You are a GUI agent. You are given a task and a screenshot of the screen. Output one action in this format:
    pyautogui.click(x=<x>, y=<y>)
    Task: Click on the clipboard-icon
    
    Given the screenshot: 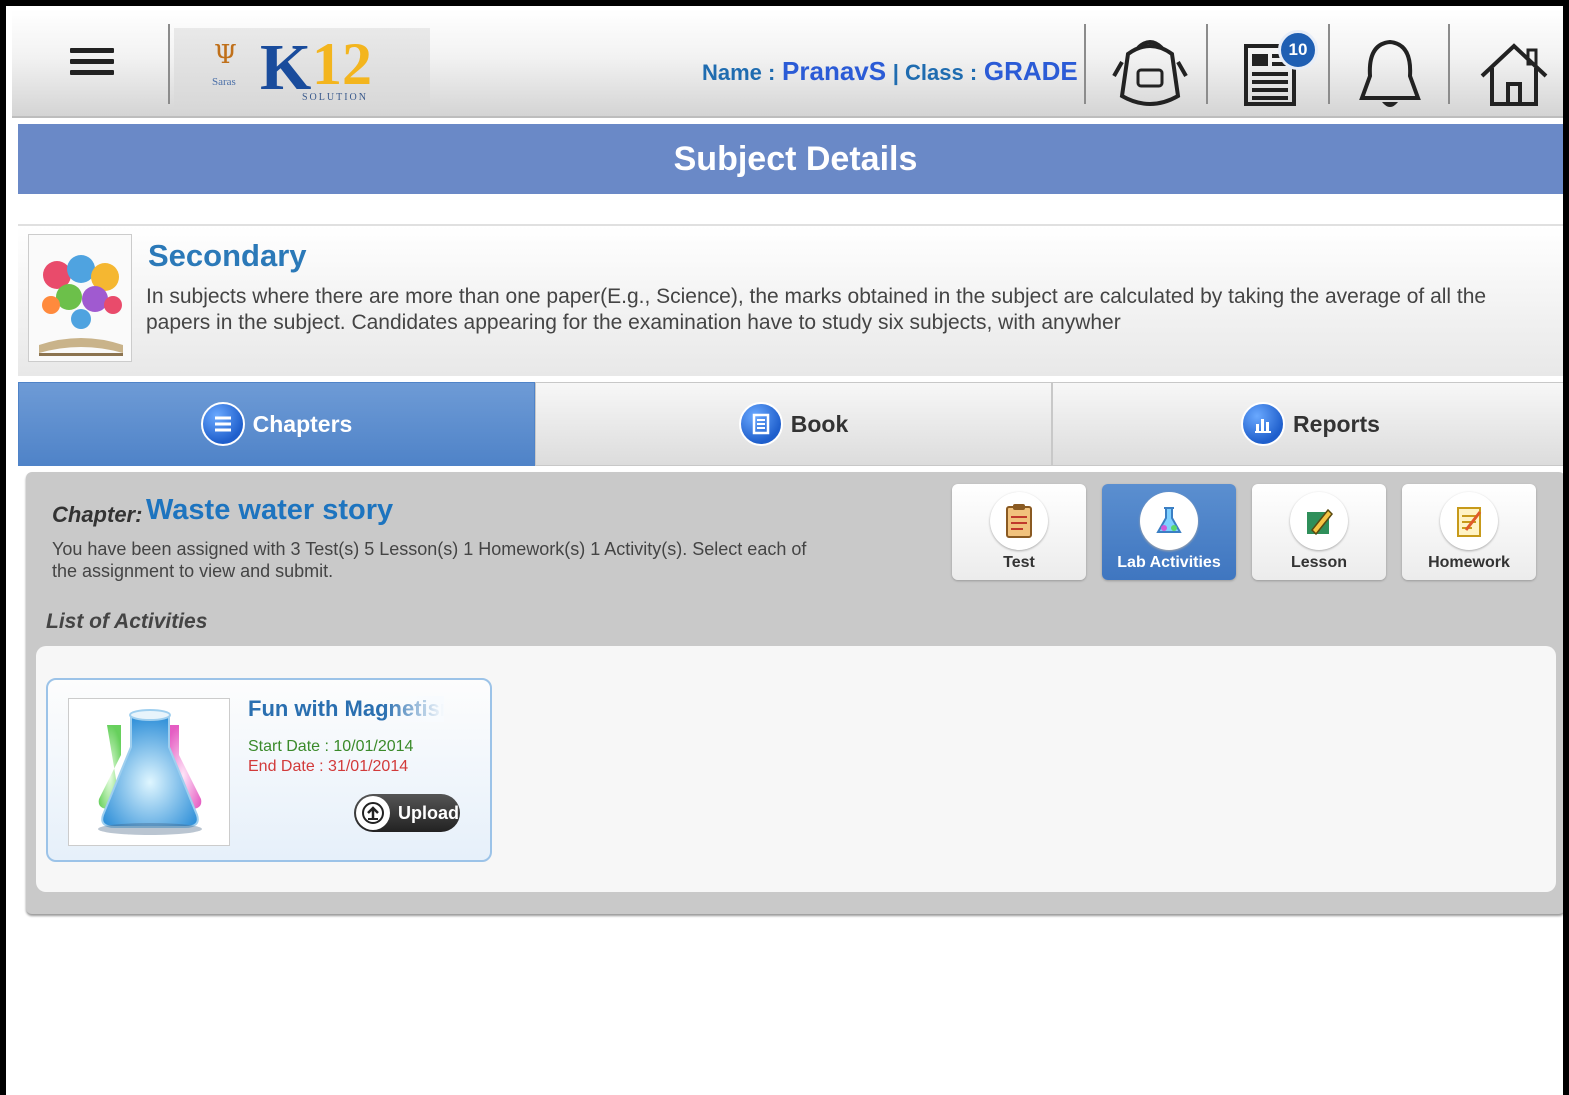 What is the action you would take?
    pyautogui.click(x=1019, y=521)
    